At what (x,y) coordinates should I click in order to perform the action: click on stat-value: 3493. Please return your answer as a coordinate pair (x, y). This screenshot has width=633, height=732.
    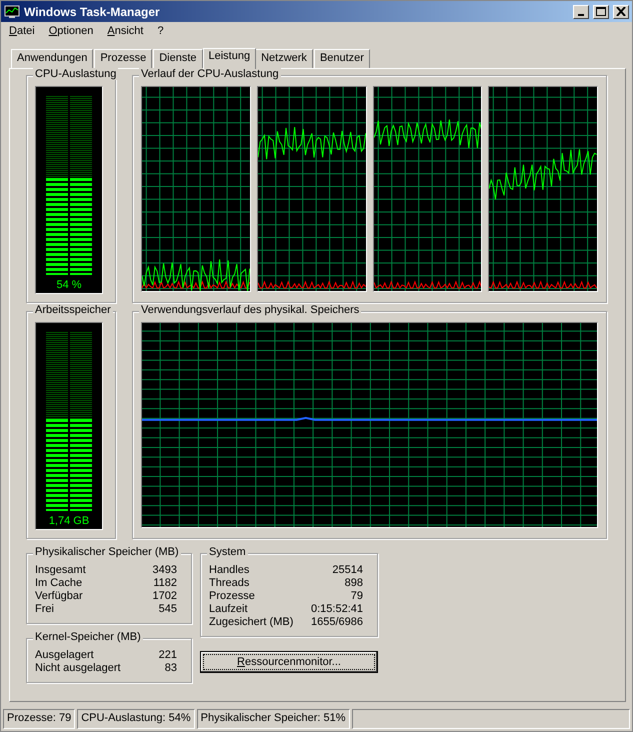
    Looking at the image, I should click on (164, 570).